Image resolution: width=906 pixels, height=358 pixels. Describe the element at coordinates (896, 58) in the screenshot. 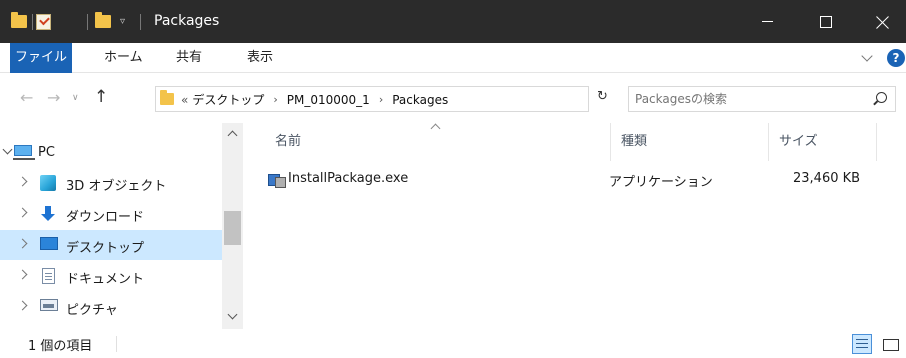

I see `help-icon: ?` at that location.